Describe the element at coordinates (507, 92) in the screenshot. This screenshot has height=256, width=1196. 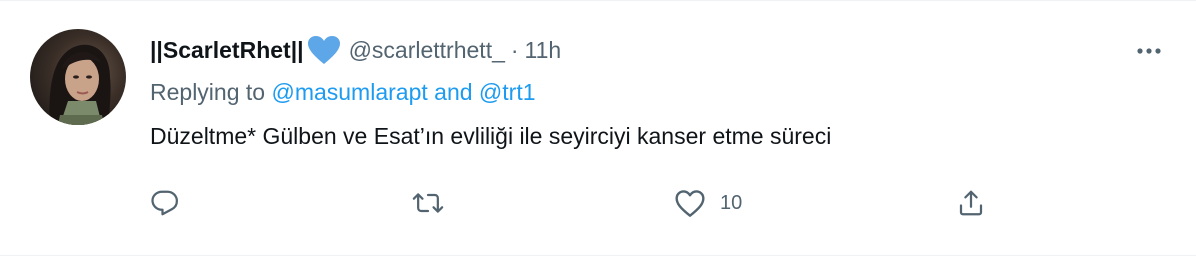
I see `reply-target-link: @trt1` at that location.